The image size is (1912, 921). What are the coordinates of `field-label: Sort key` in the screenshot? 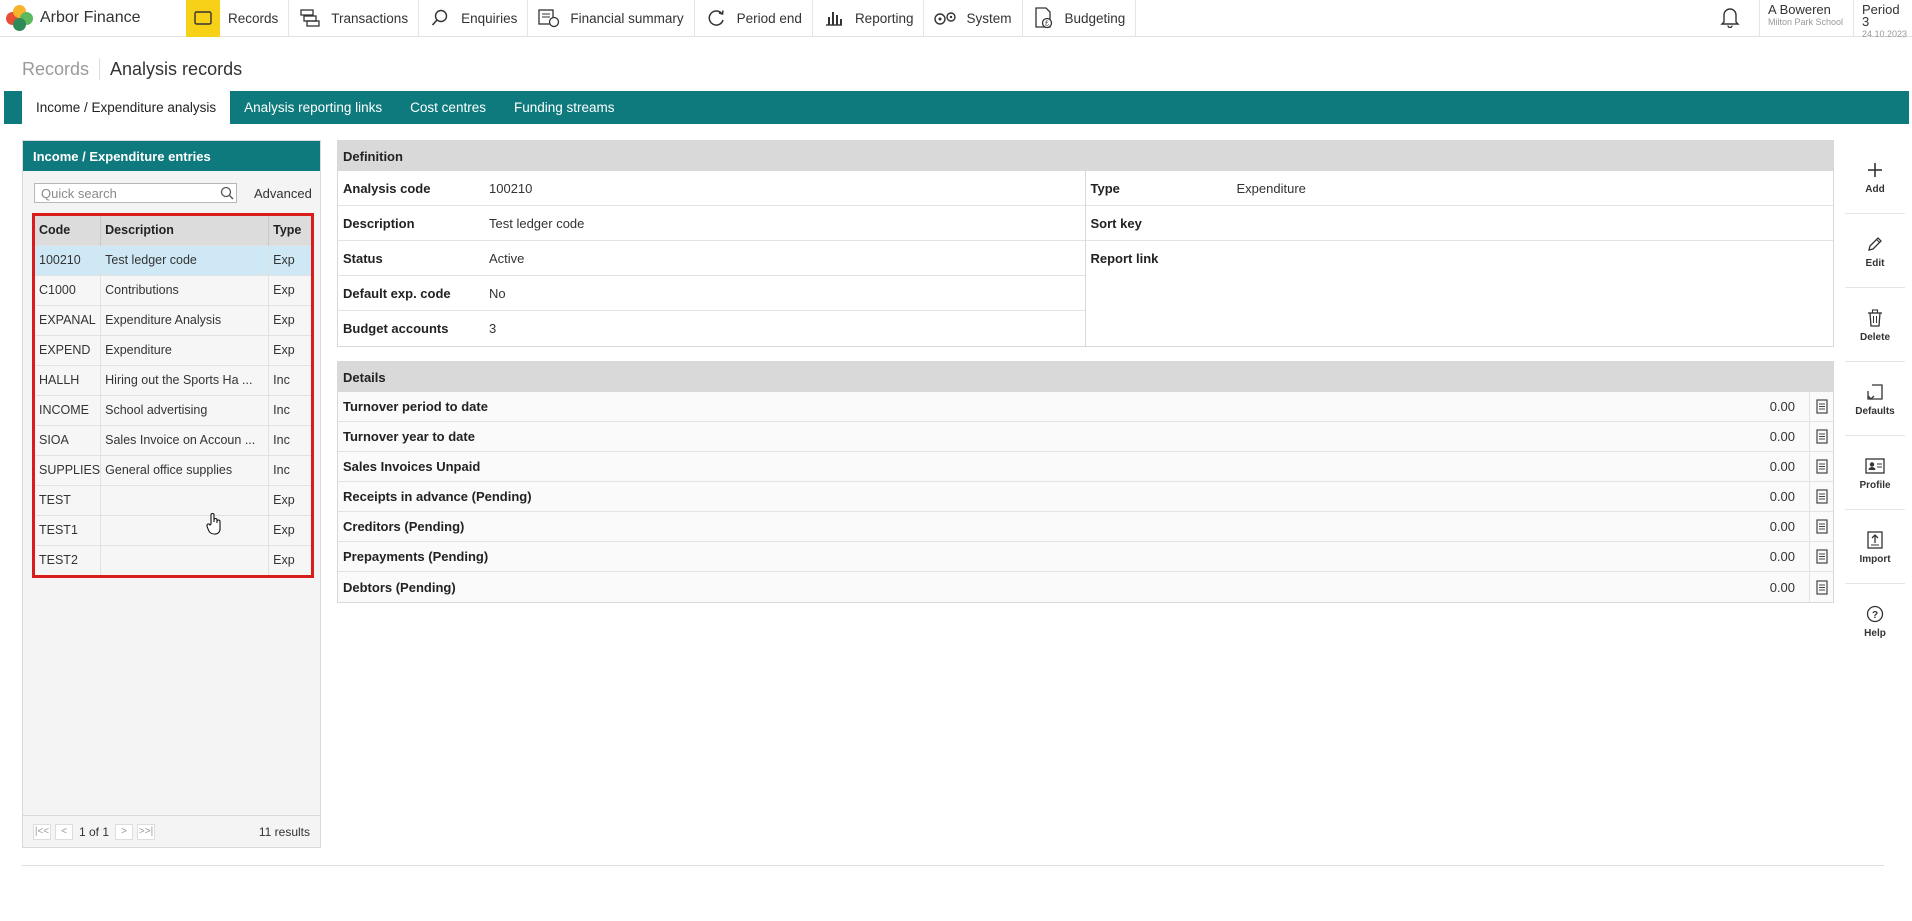 It's located at (1116, 223).